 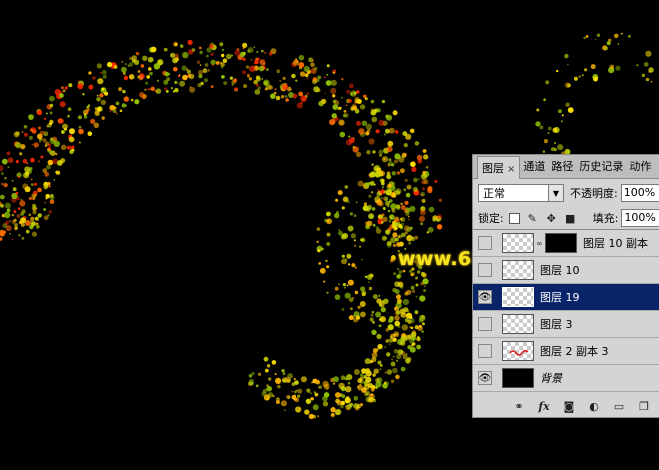 I want to click on link-icon: ⚭, so click(x=519, y=406).